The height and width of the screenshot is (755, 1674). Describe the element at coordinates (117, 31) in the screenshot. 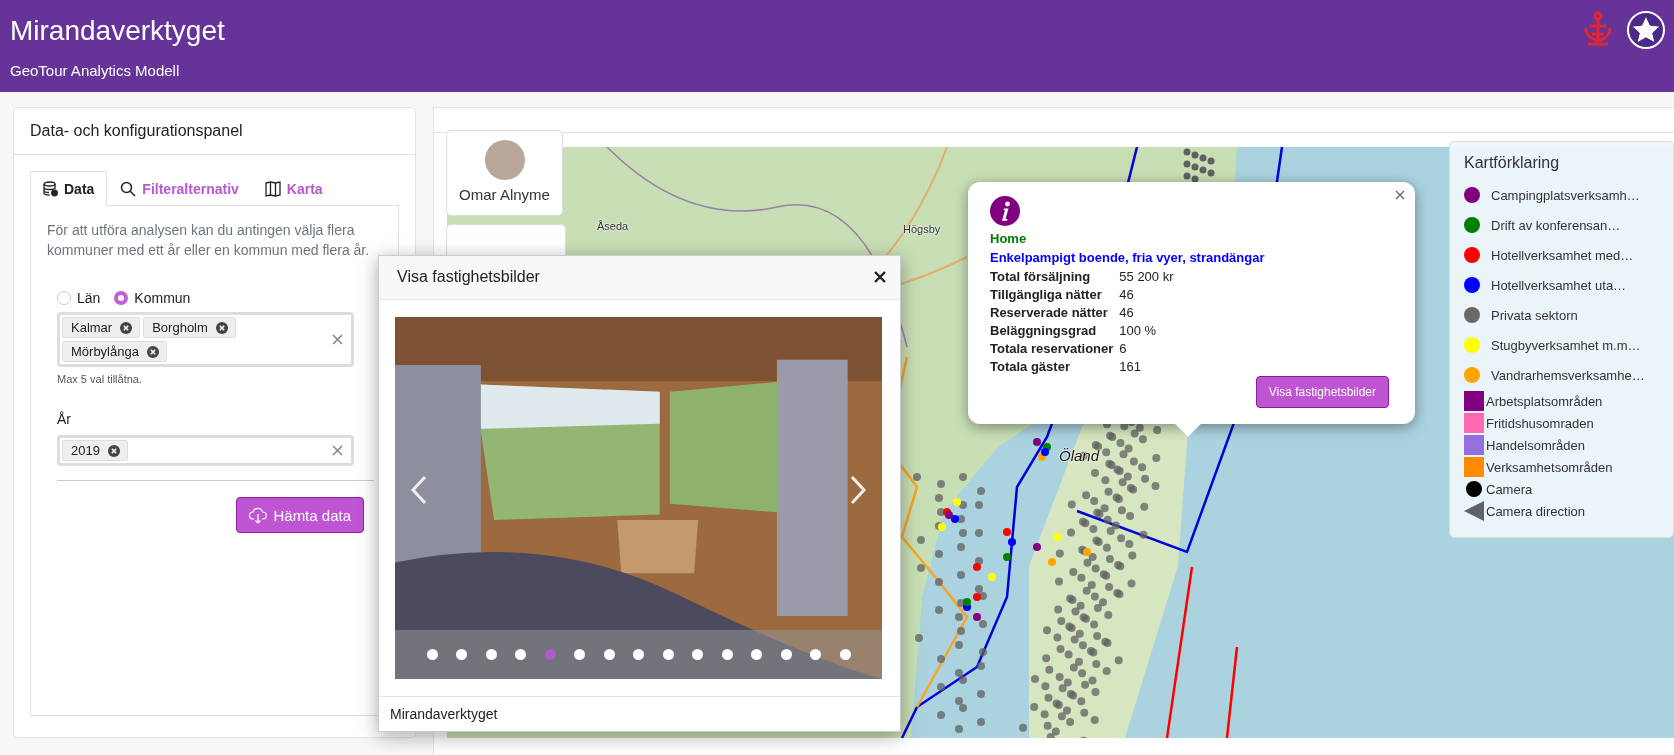

I see `app-title: Mirandaverktyget` at that location.